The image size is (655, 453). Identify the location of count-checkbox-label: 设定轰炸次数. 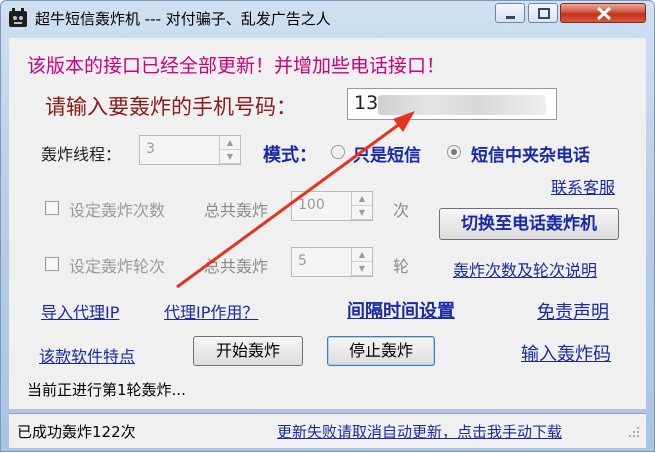
(117, 209).